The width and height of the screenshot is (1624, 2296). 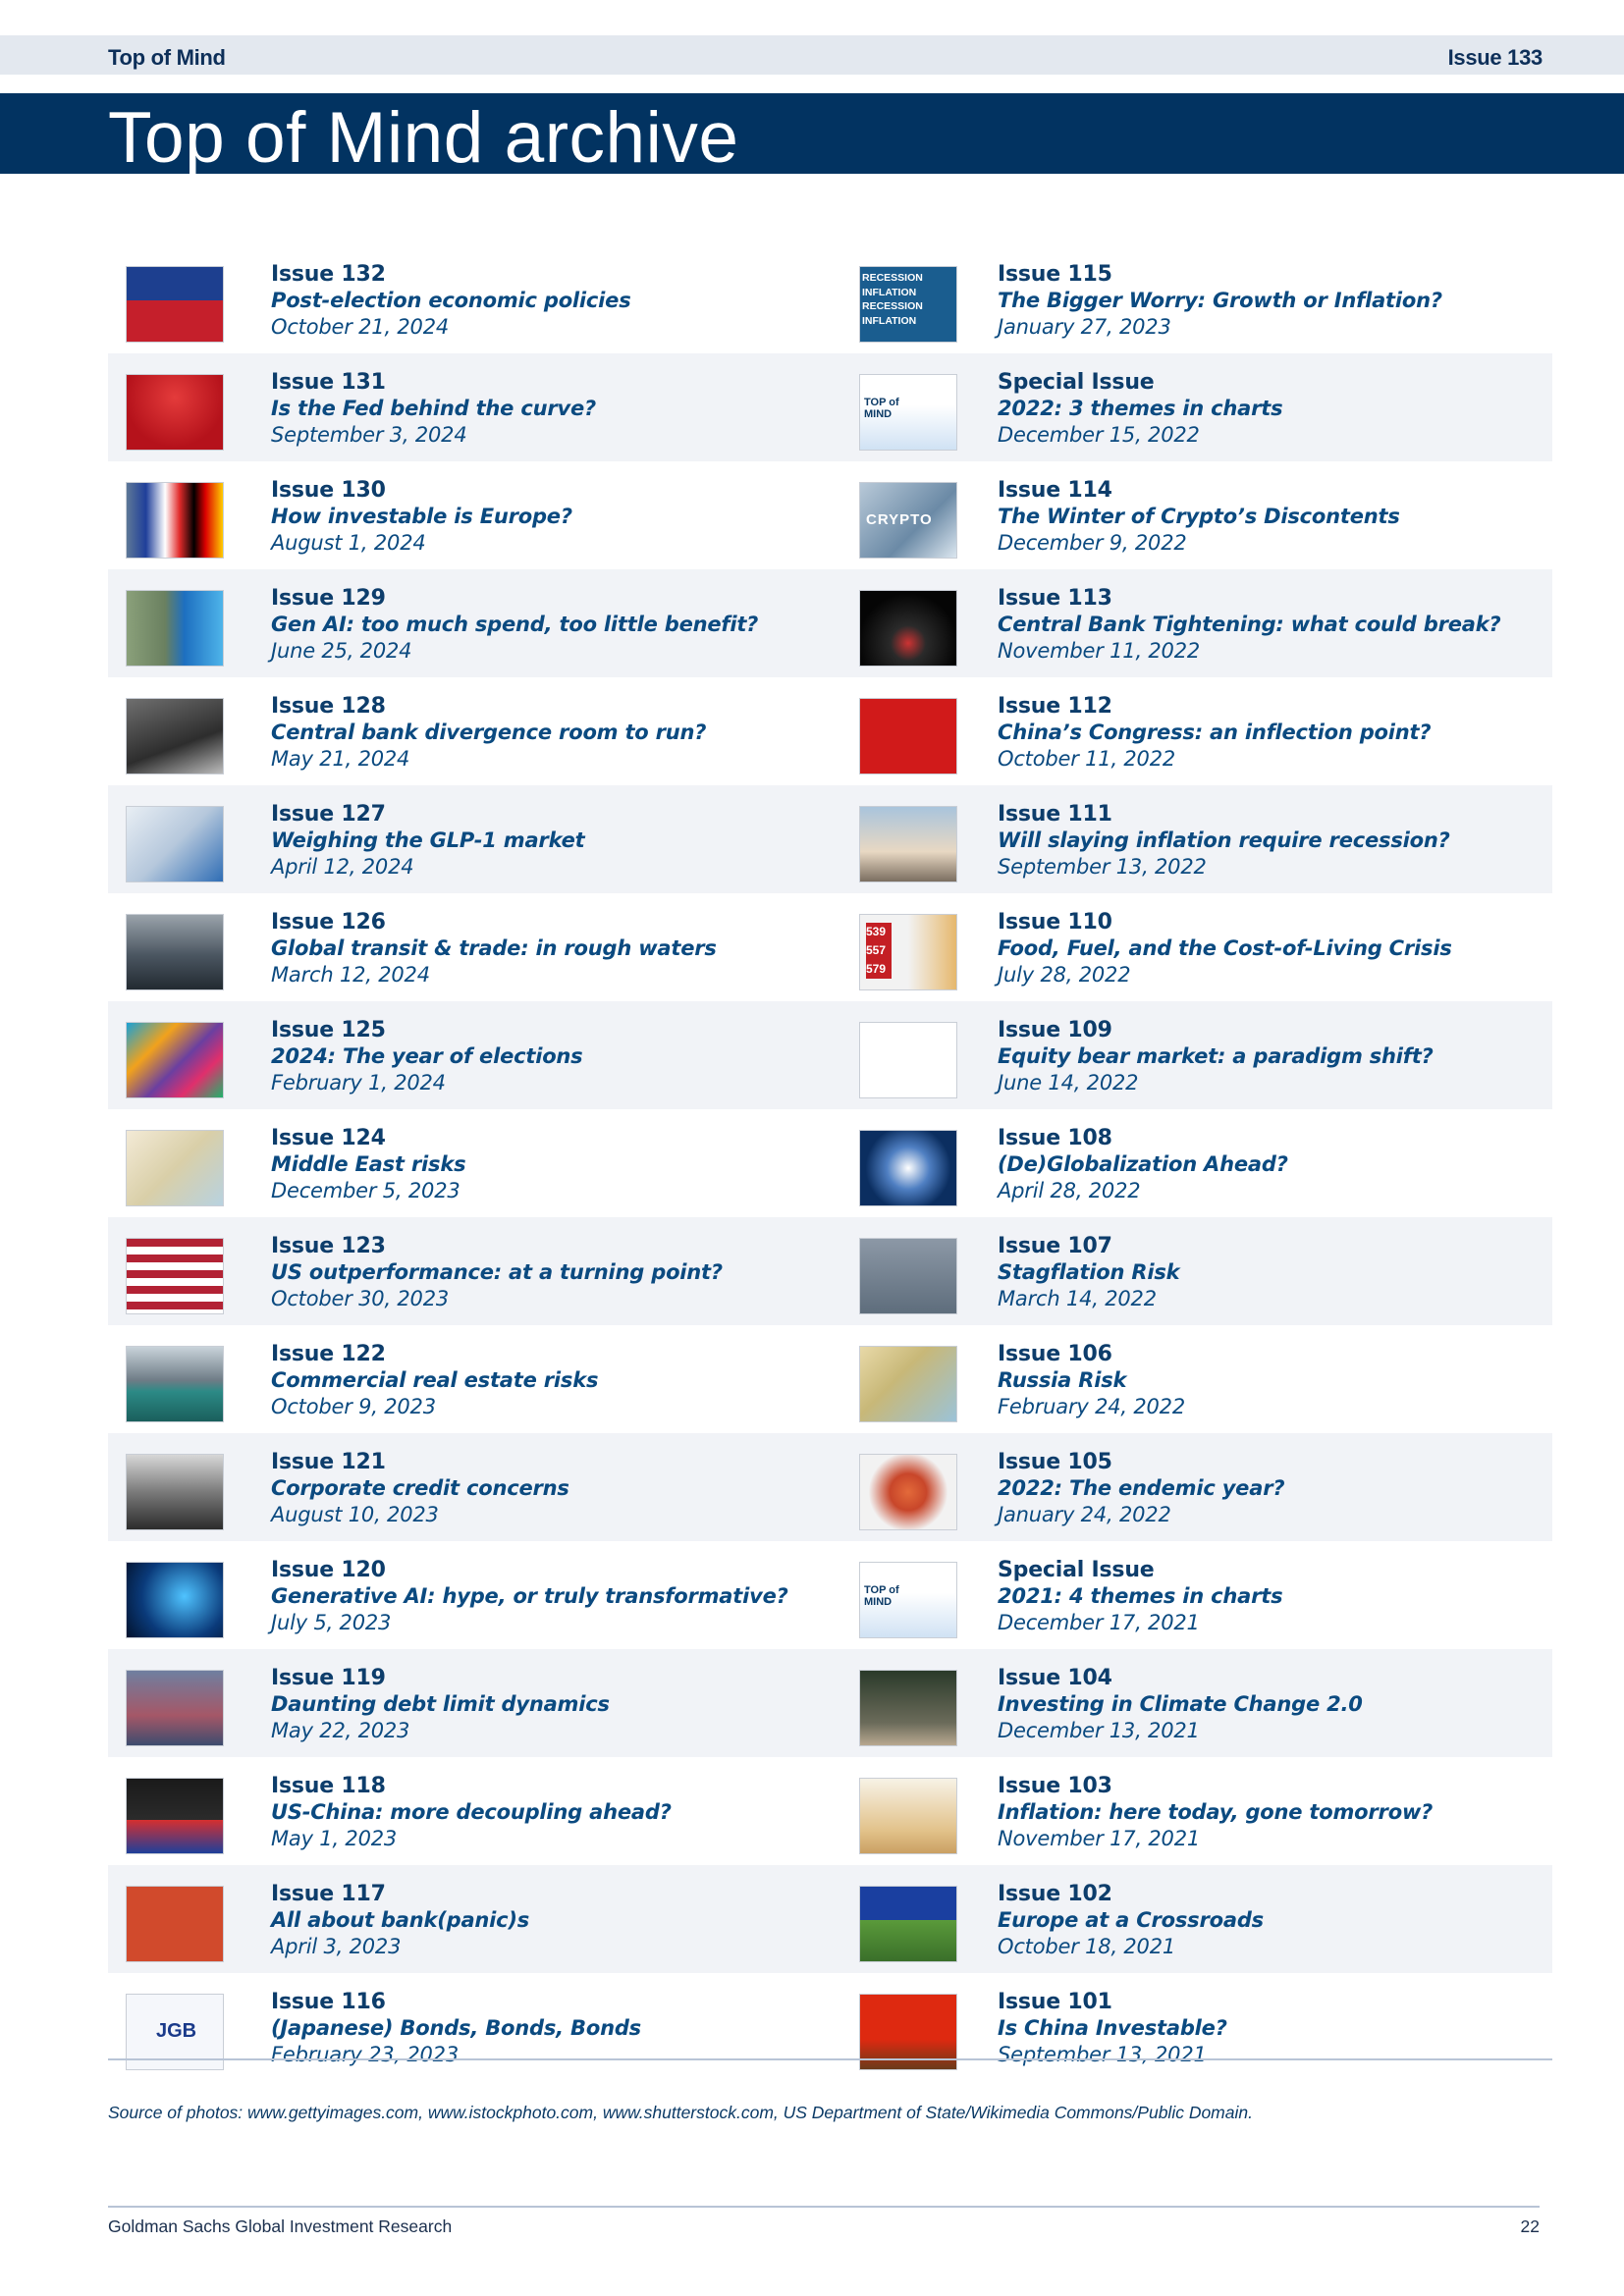 I want to click on issue-number: Issue 129, so click(x=328, y=599).